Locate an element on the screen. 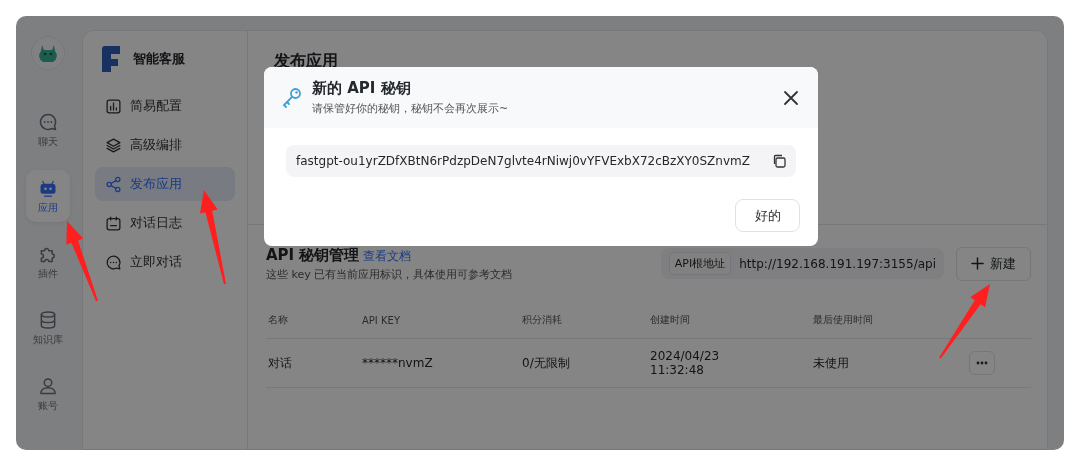 The image size is (1080, 466). nav-rail-label: 聊天 is located at coordinates (48, 141).